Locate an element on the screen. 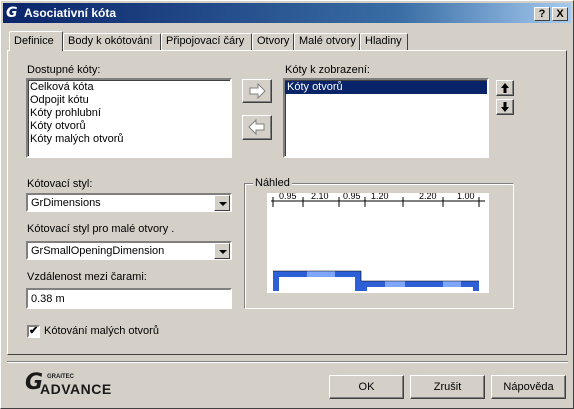  tab-otvory: Otvory is located at coordinates (273, 41).